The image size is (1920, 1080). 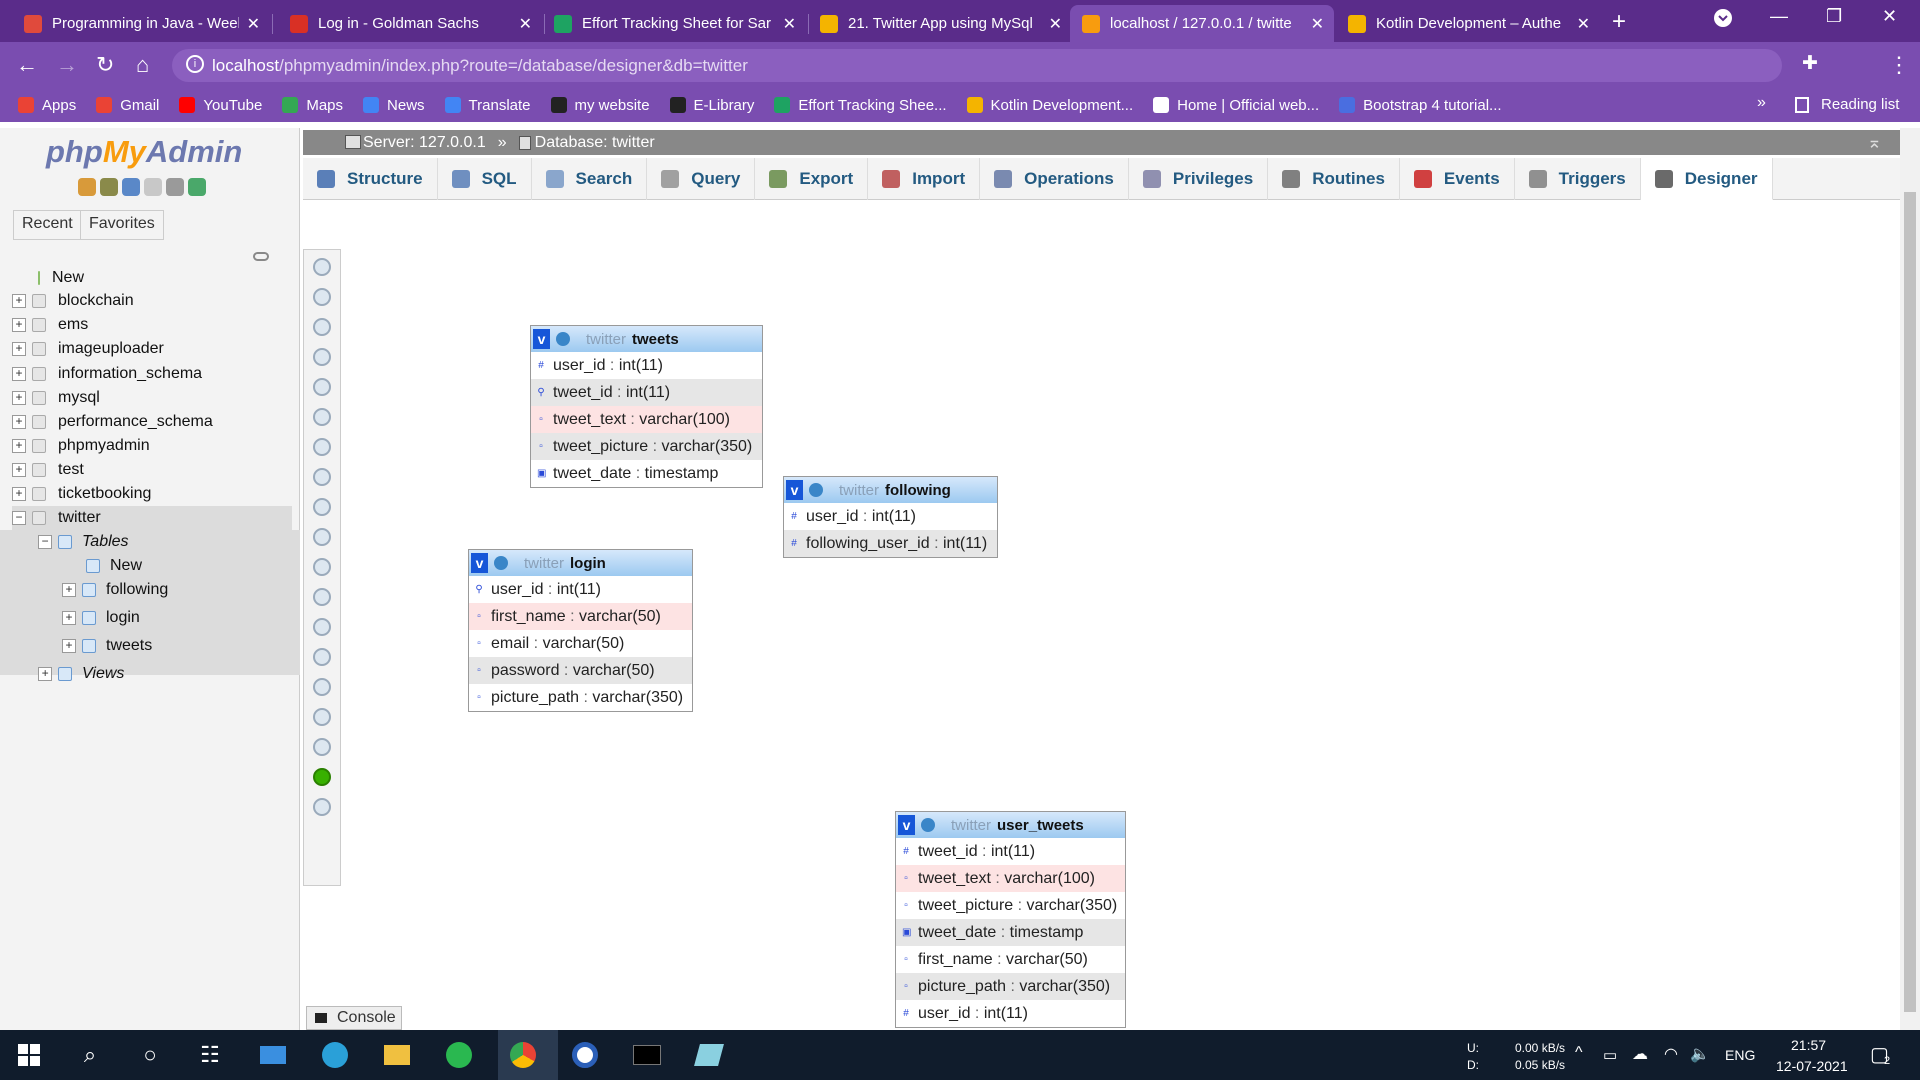 What do you see at coordinates (1202, 23) in the screenshot?
I see `browser-tab: localhost / 127.0.0.1 / twitte ✕` at bounding box center [1202, 23].